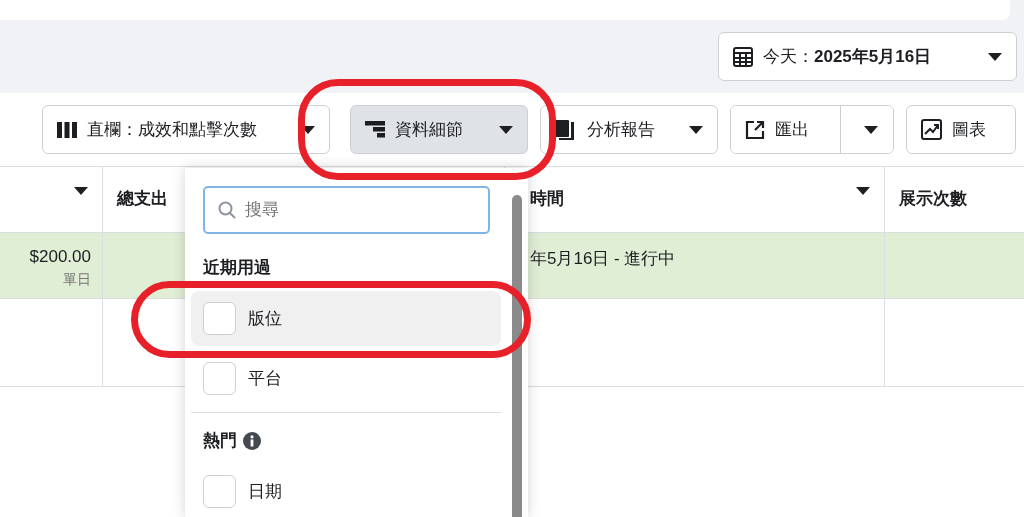 The height and width of the screenshot is (517, 1024). What do you see at coordinates (186, 129) in the screenshot?
I see `columns-button: 直欄：成效和點擊次數` at bounding box center [186, 129].